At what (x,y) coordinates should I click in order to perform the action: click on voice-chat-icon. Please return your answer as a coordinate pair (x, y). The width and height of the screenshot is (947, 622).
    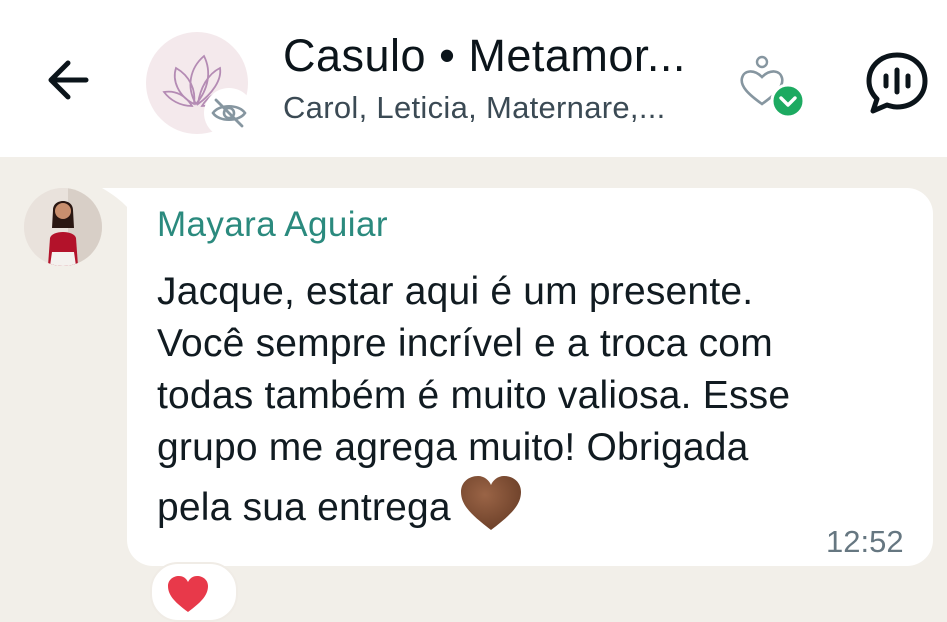
    Looking at the image, I should click on (897, 83).